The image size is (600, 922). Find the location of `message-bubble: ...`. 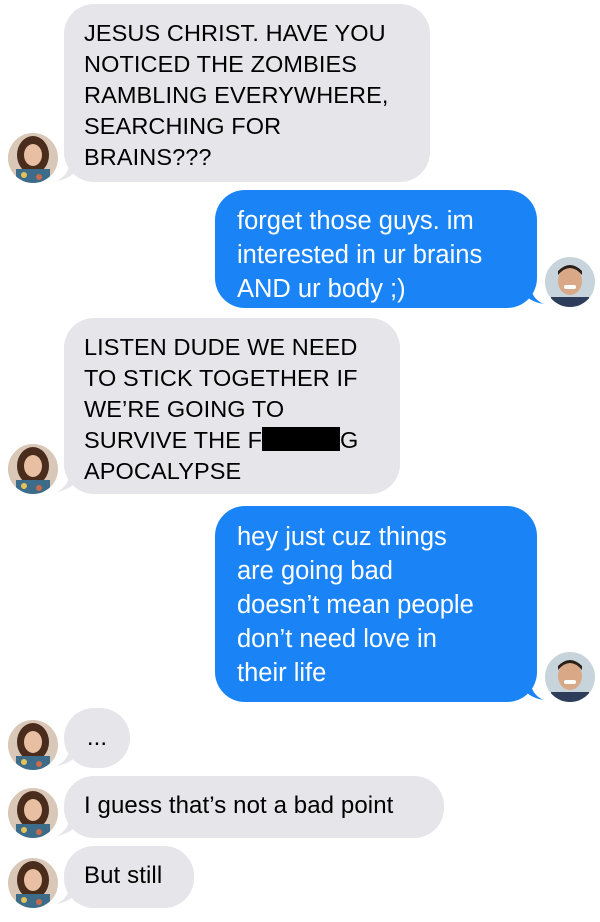

message-bubble: ... is located at coordinates (97, 738).